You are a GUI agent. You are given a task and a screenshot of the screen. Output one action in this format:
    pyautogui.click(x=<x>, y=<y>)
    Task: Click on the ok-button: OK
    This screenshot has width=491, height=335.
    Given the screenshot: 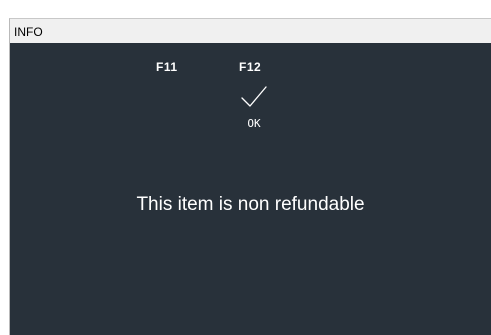 What is the action you would take?
    pyautogui.click(x=254, y=111)
    